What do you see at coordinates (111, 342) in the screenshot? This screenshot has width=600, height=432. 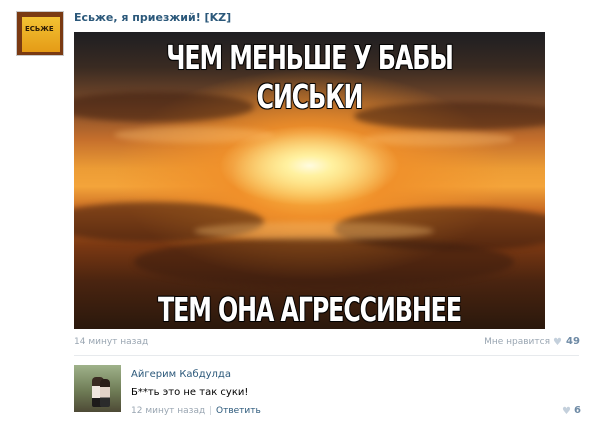 I see `post-timestamp: 14 минут назад` at bounding box center [111, 342].